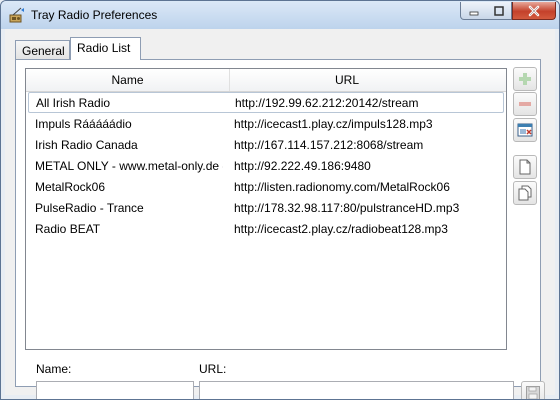 The image size is (560, 400). Describe the element at coordinates (213, 369) in the screenshot. I see `url-label: URL:` at that location.